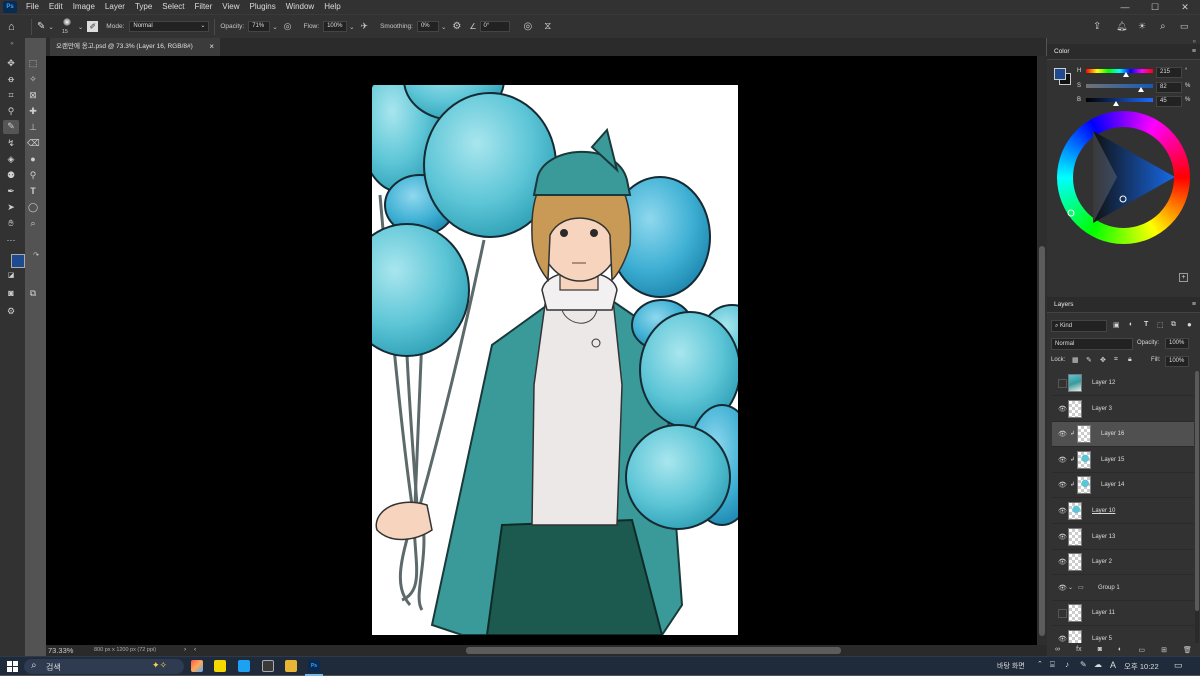  I want to click on file-explorer-icon, so click(291, 666).